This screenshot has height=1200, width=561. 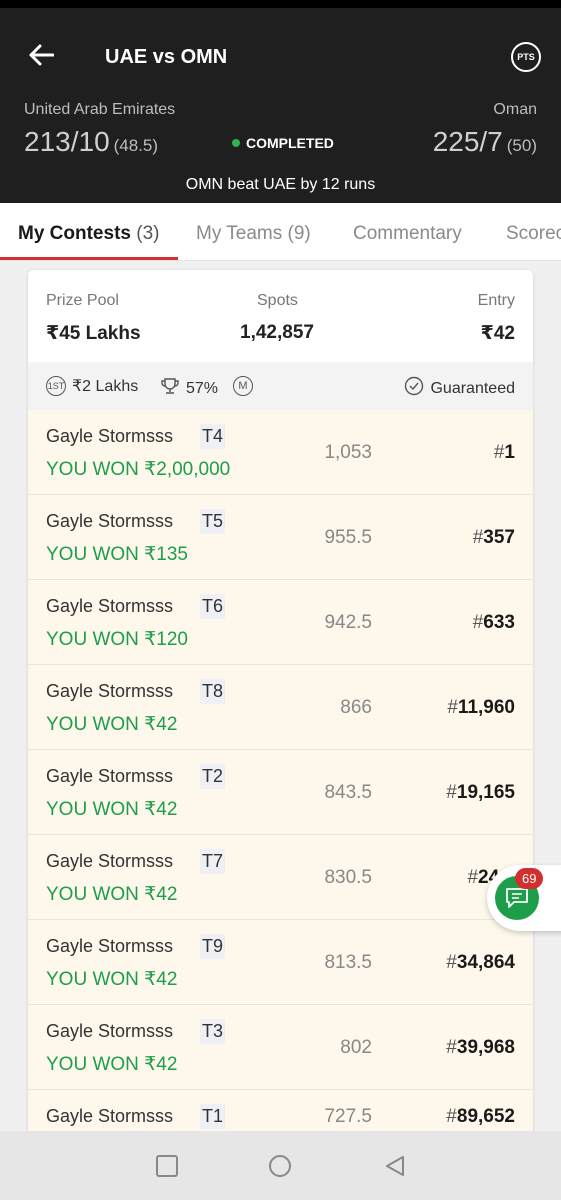 I want to click on match-title: UAE vs OMN, so click(x=166, y=57).